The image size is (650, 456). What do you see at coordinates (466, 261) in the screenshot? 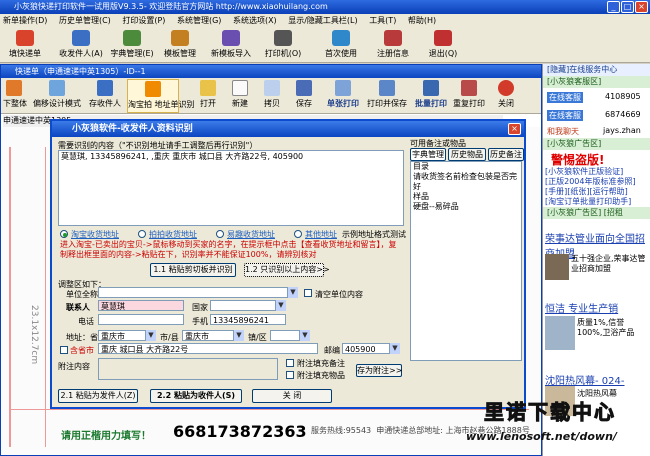
I see `dict-list: 目录 请收货签名前检查包装是否完好 样品 硬盘--易碎品` at bounding box center [466, 261].